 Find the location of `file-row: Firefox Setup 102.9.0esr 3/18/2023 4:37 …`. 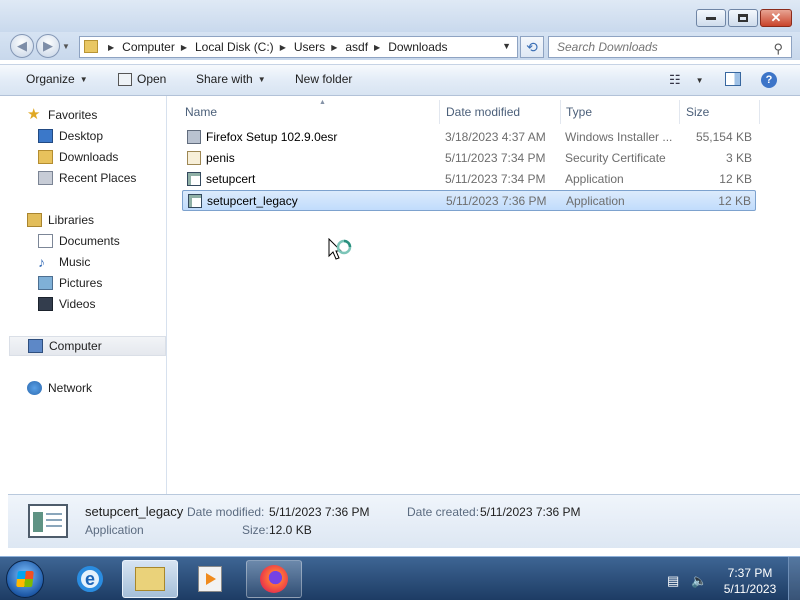

file-row: Firefox Setup 102.9.0esr 3/18/2023 4:37 … is located at coordinates (469, 137).